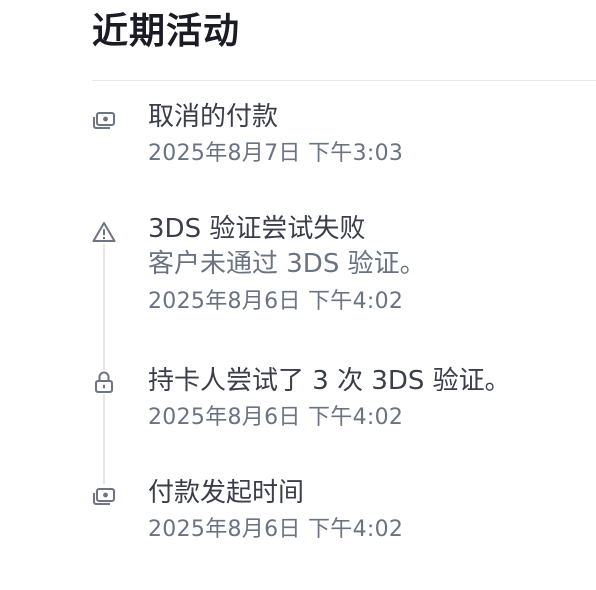 This screenshot has width=596, height=590. Describe the element at coordinates (226, 493) in the screenshot. I see `activity-title: 付款发起时间` at that location.